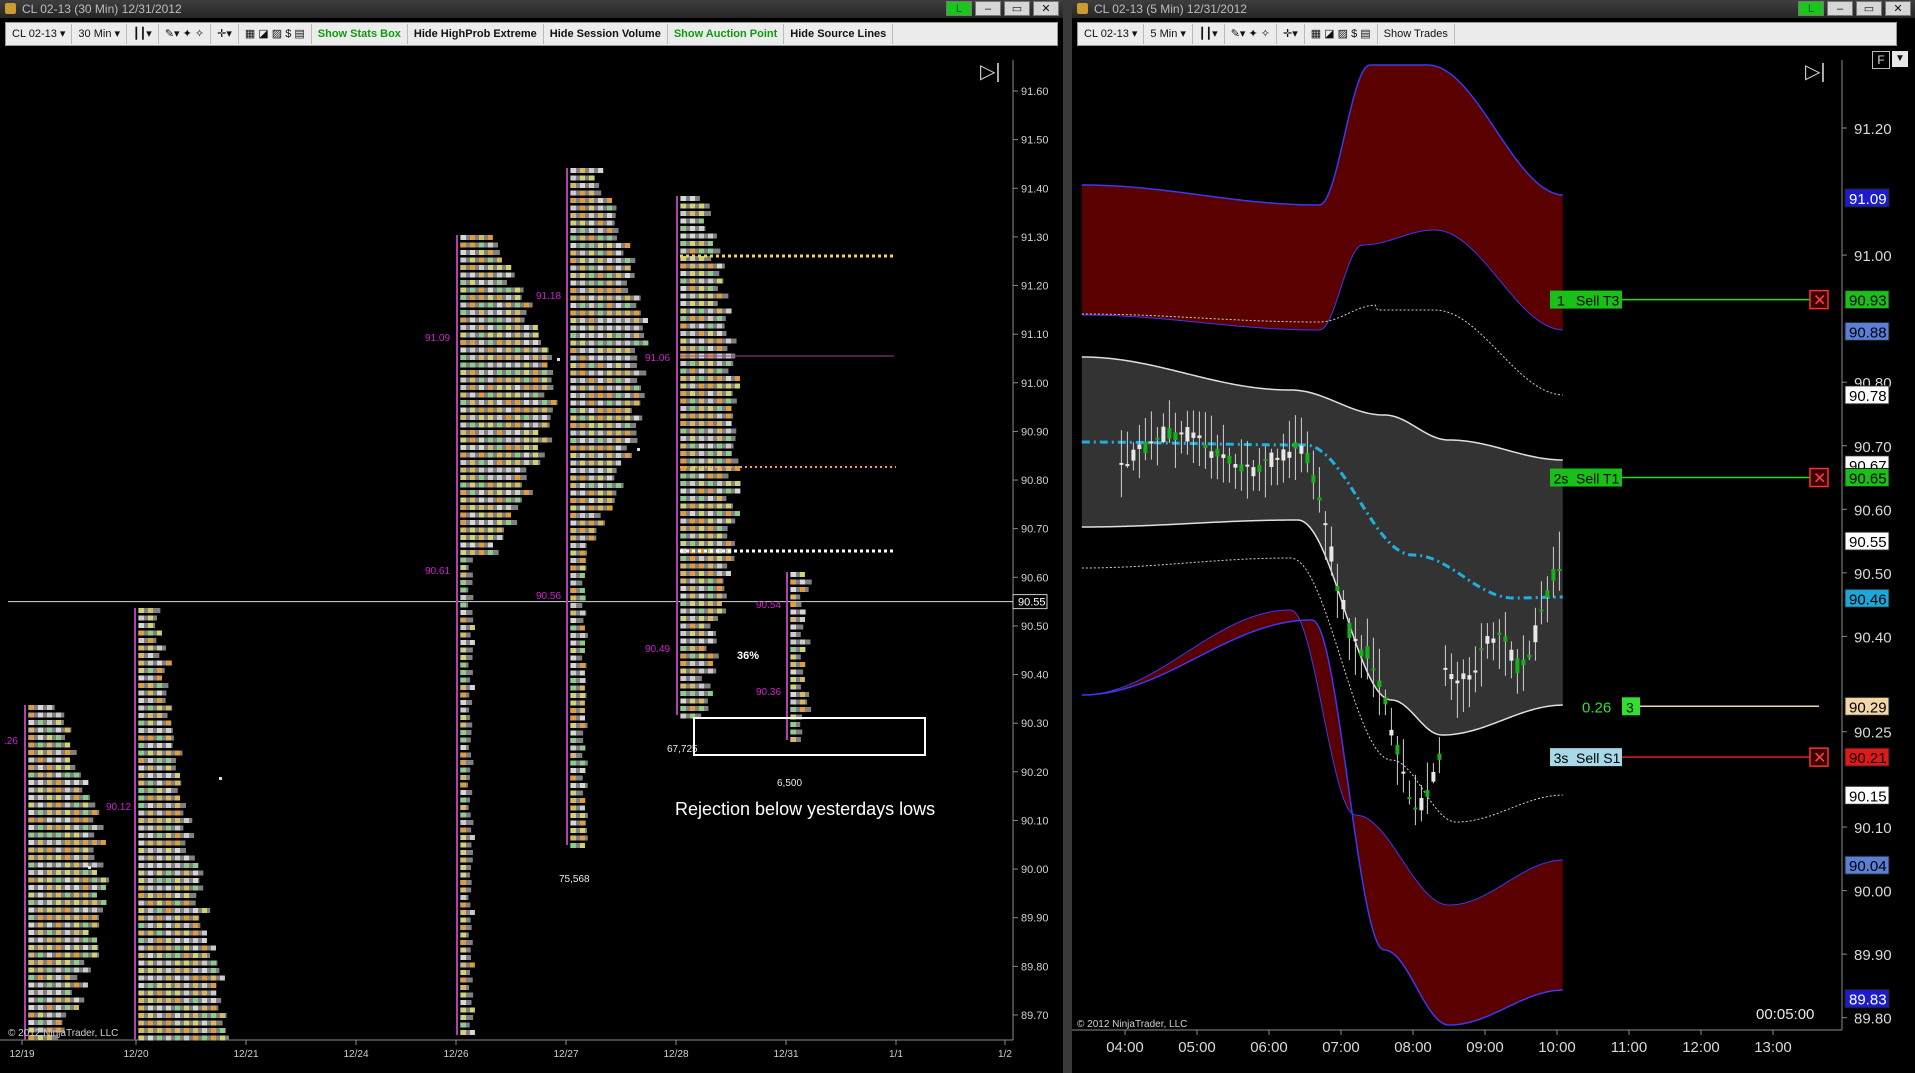 The width and height of the screenshot is (1915, 1073). Describe the element at coordinates (1067, 536) in the screenshot. I see `window-splitter` at that location.